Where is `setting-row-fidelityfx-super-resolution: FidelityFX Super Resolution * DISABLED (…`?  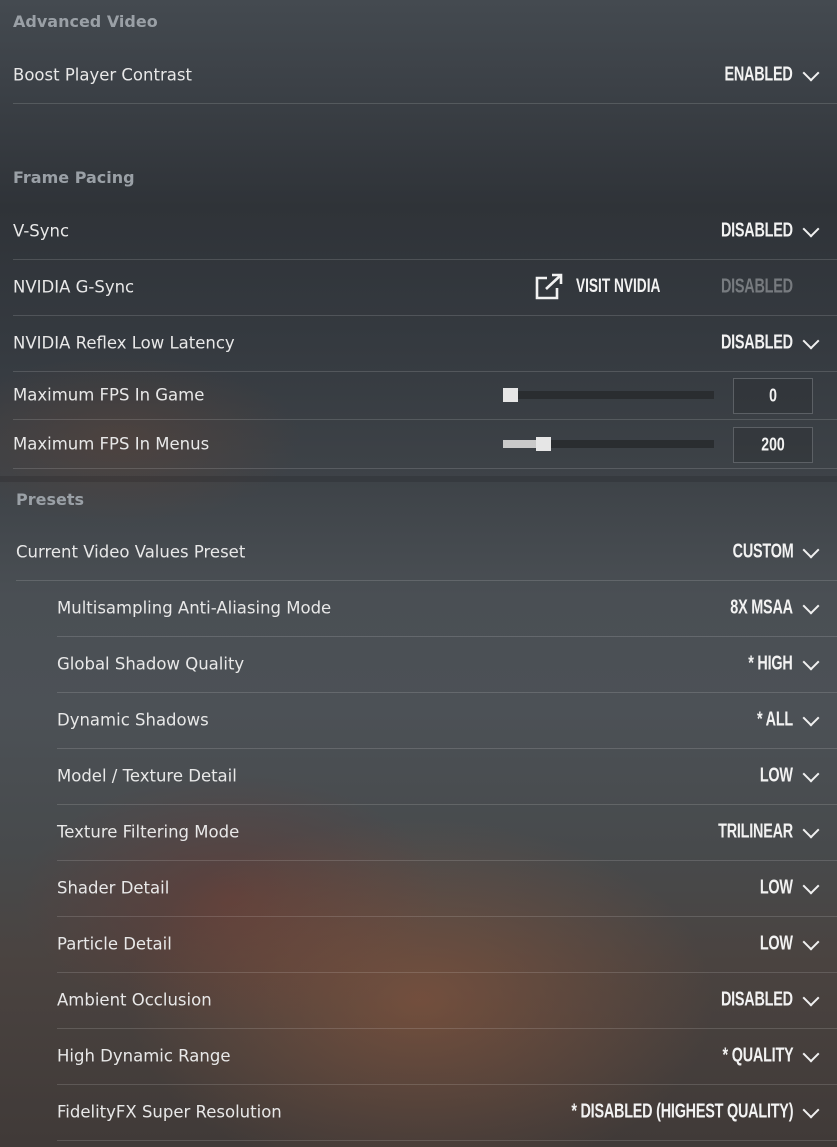
setting-row-fidelityfx-super-resolution: FidelityFX Super Resolution * DISABLED (… is located at coordinates (447, 1112).